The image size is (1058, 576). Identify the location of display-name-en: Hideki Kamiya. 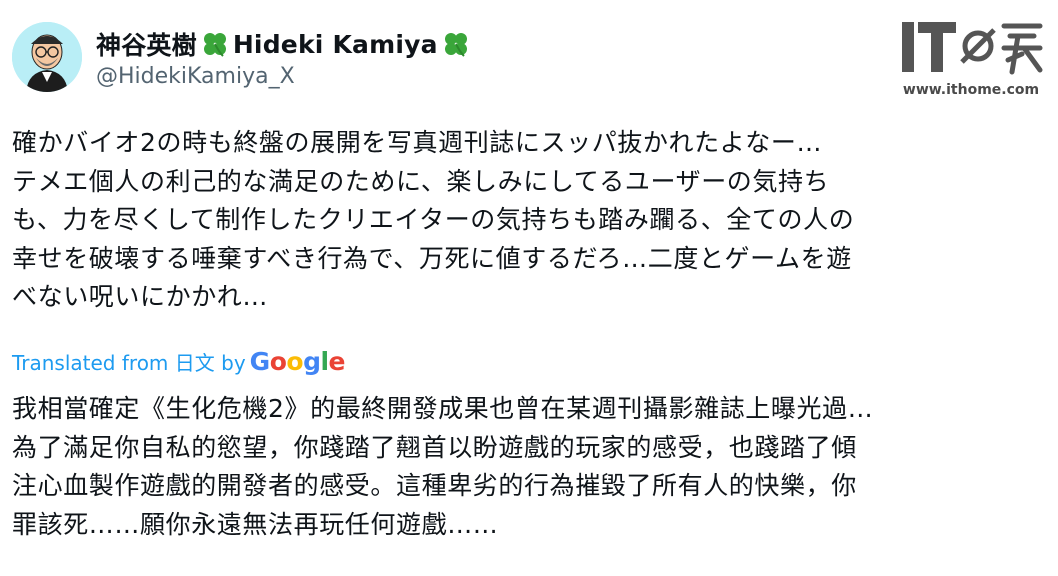
(335, 44).